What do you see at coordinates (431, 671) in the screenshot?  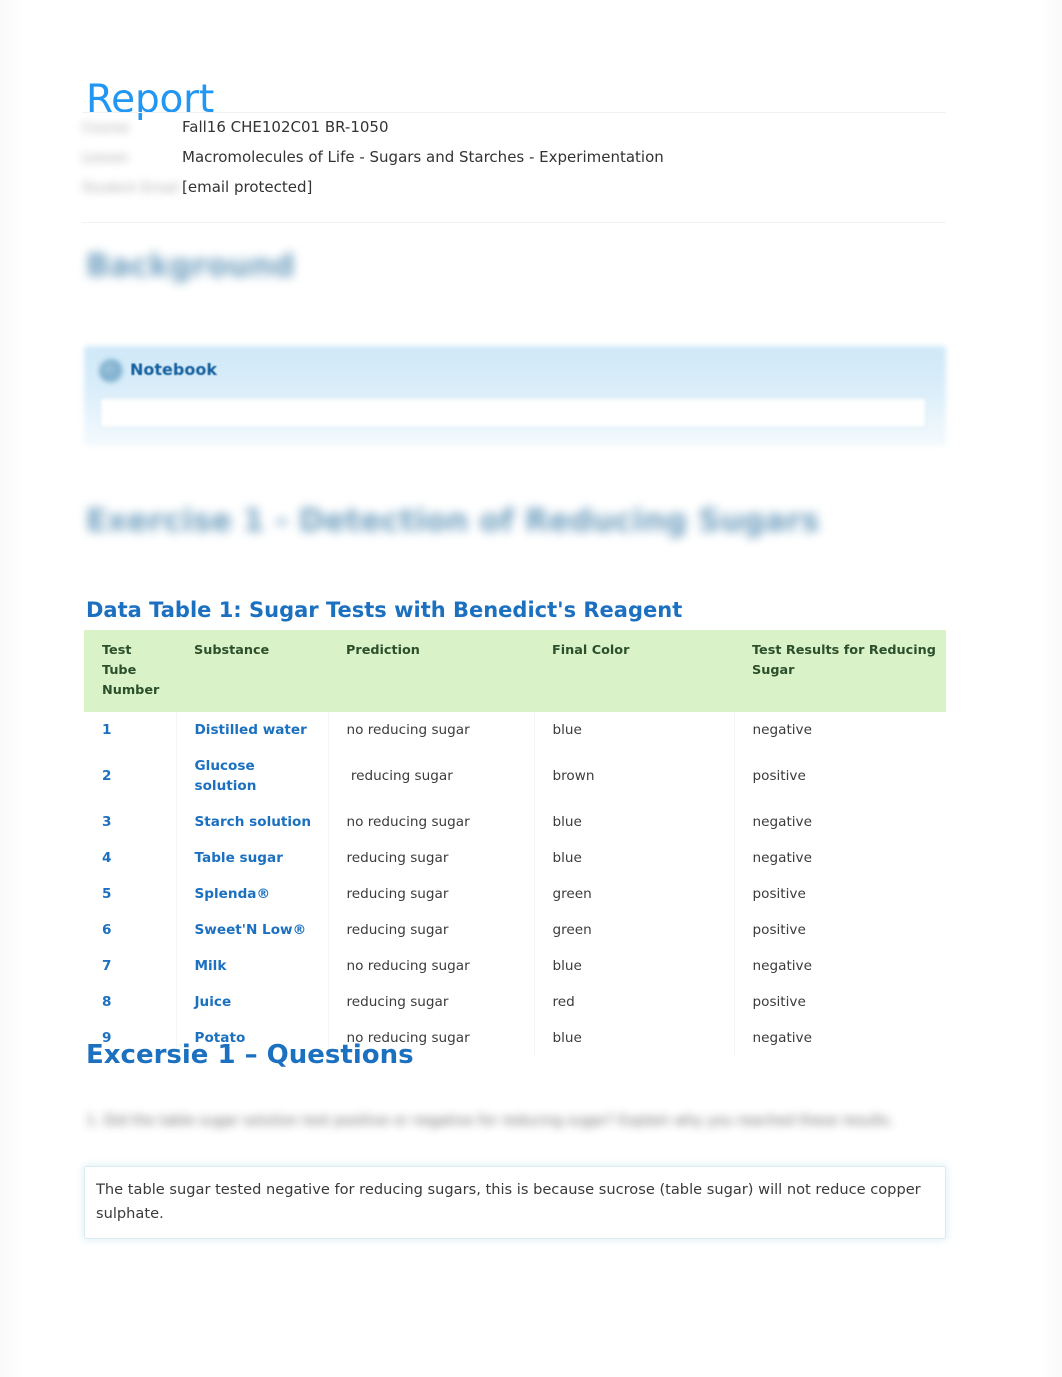 I see `col-header-prediction: Prediction` at bounding box center [431, 671].